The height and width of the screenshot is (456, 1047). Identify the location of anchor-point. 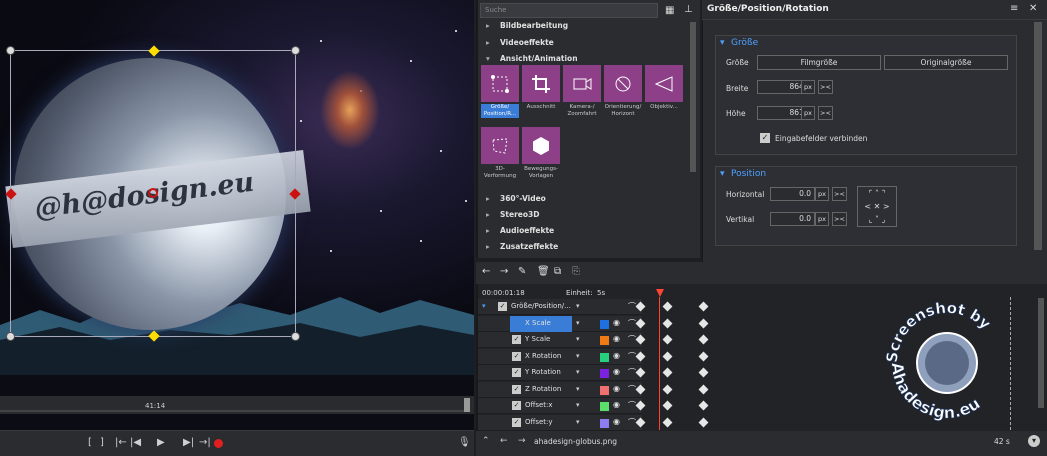
(153, 193).